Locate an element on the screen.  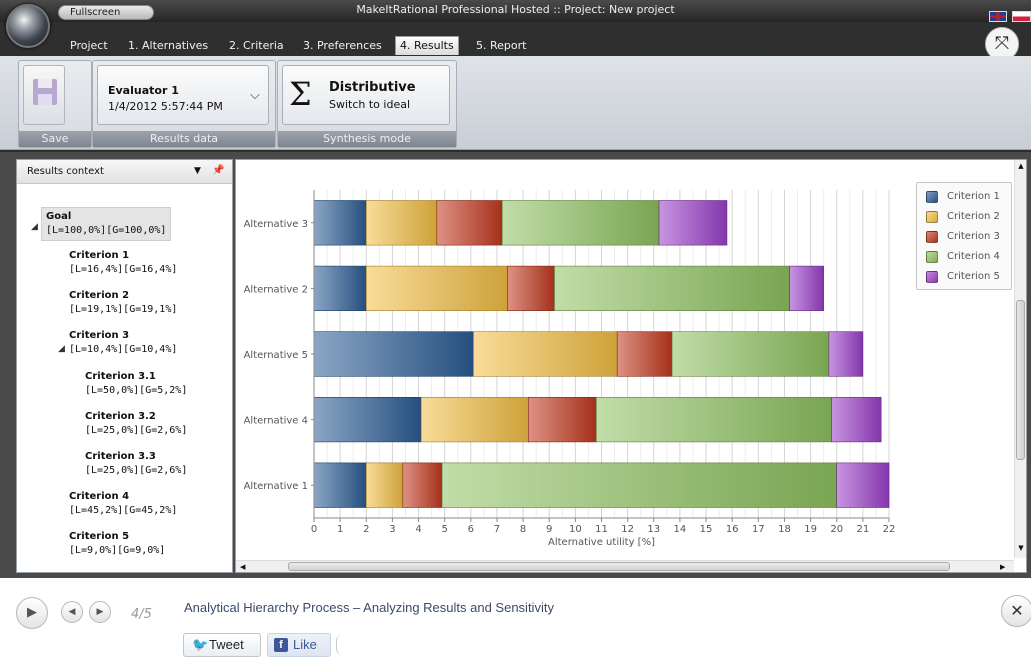
tree-node-values: [L=16,4%][G=16,4%] is located at coordinates (123, 269).